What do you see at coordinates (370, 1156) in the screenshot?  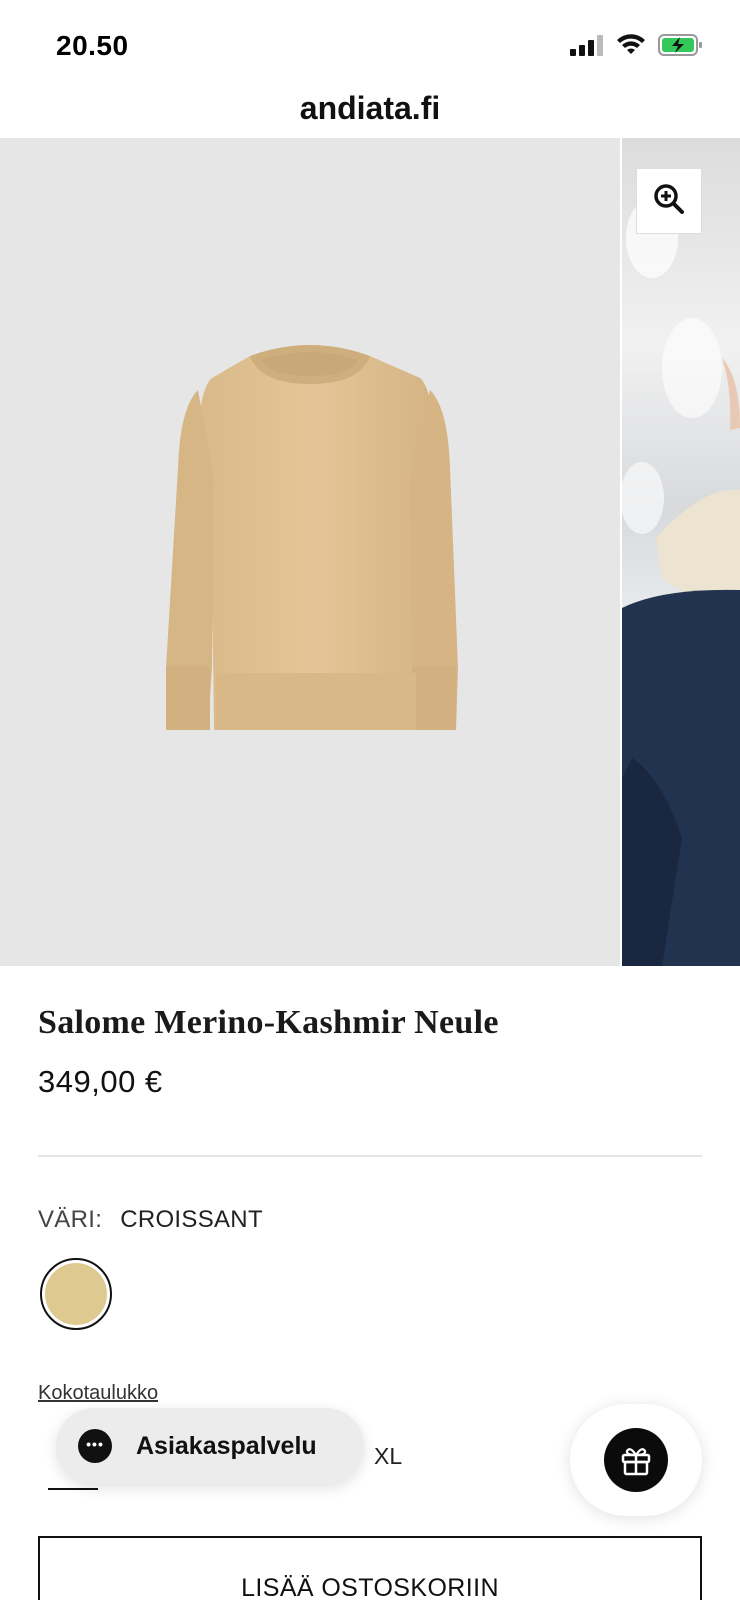 I see `divider` at bounding box center [370, 1156].